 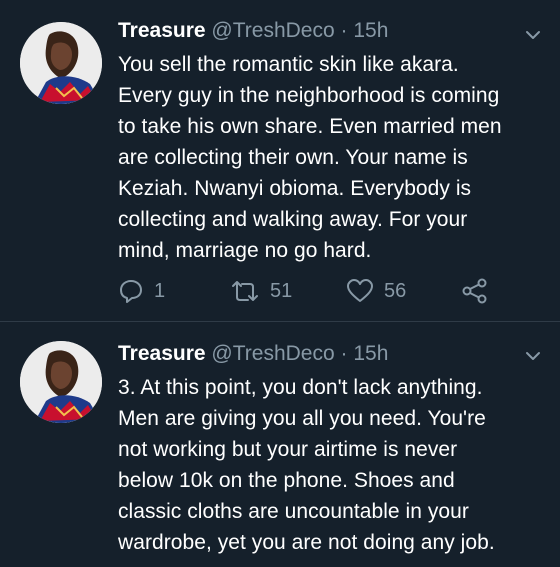 I want to click on tweet-text-line: Every guy in the neighborhood is coming, so click(x=309, y=95).